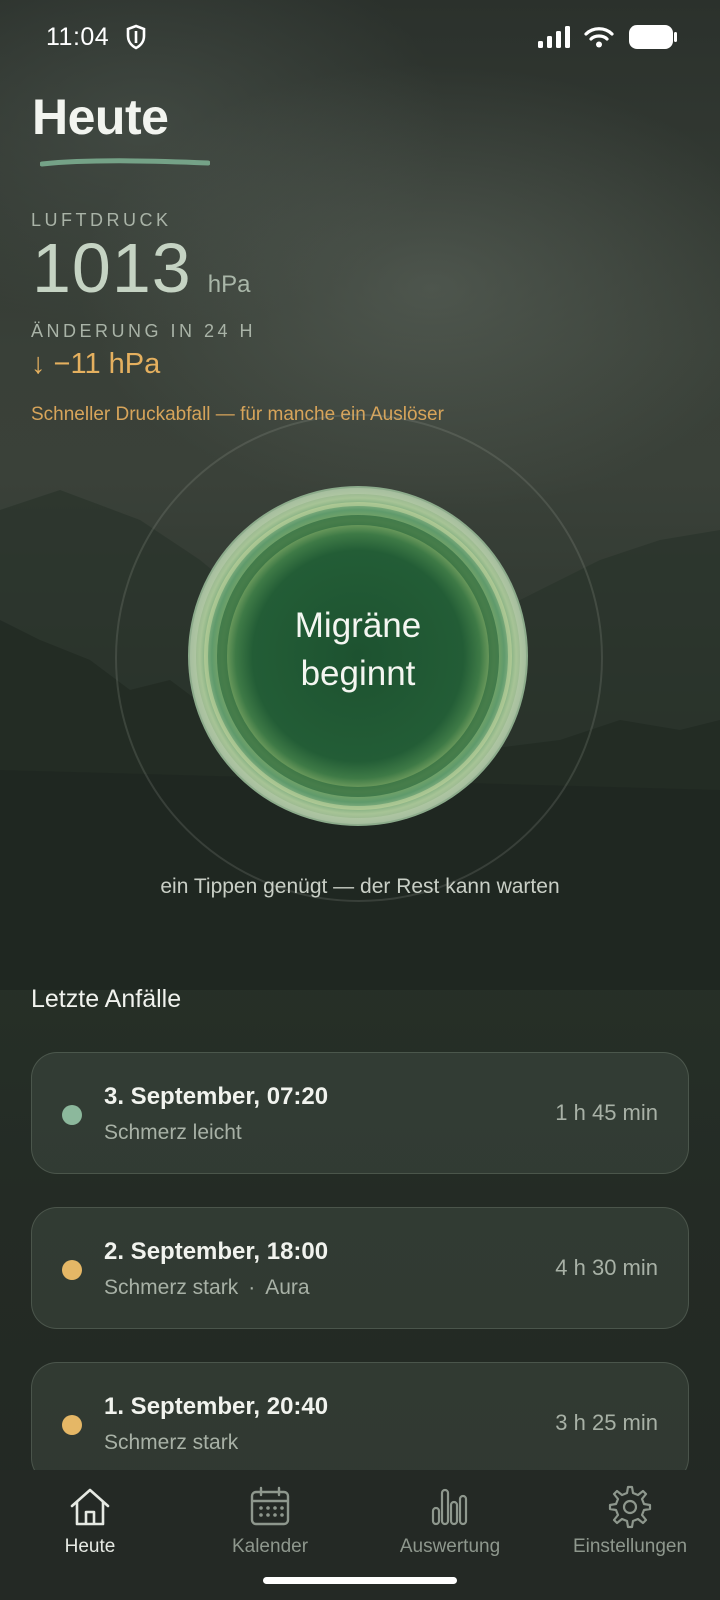 This screenshot has width=720, height=1600. What do you see at coordinates (606, 1112) in the screenshot?
I see `attack-duration: 1 h 45 min` at bounding box center [606, 1112].